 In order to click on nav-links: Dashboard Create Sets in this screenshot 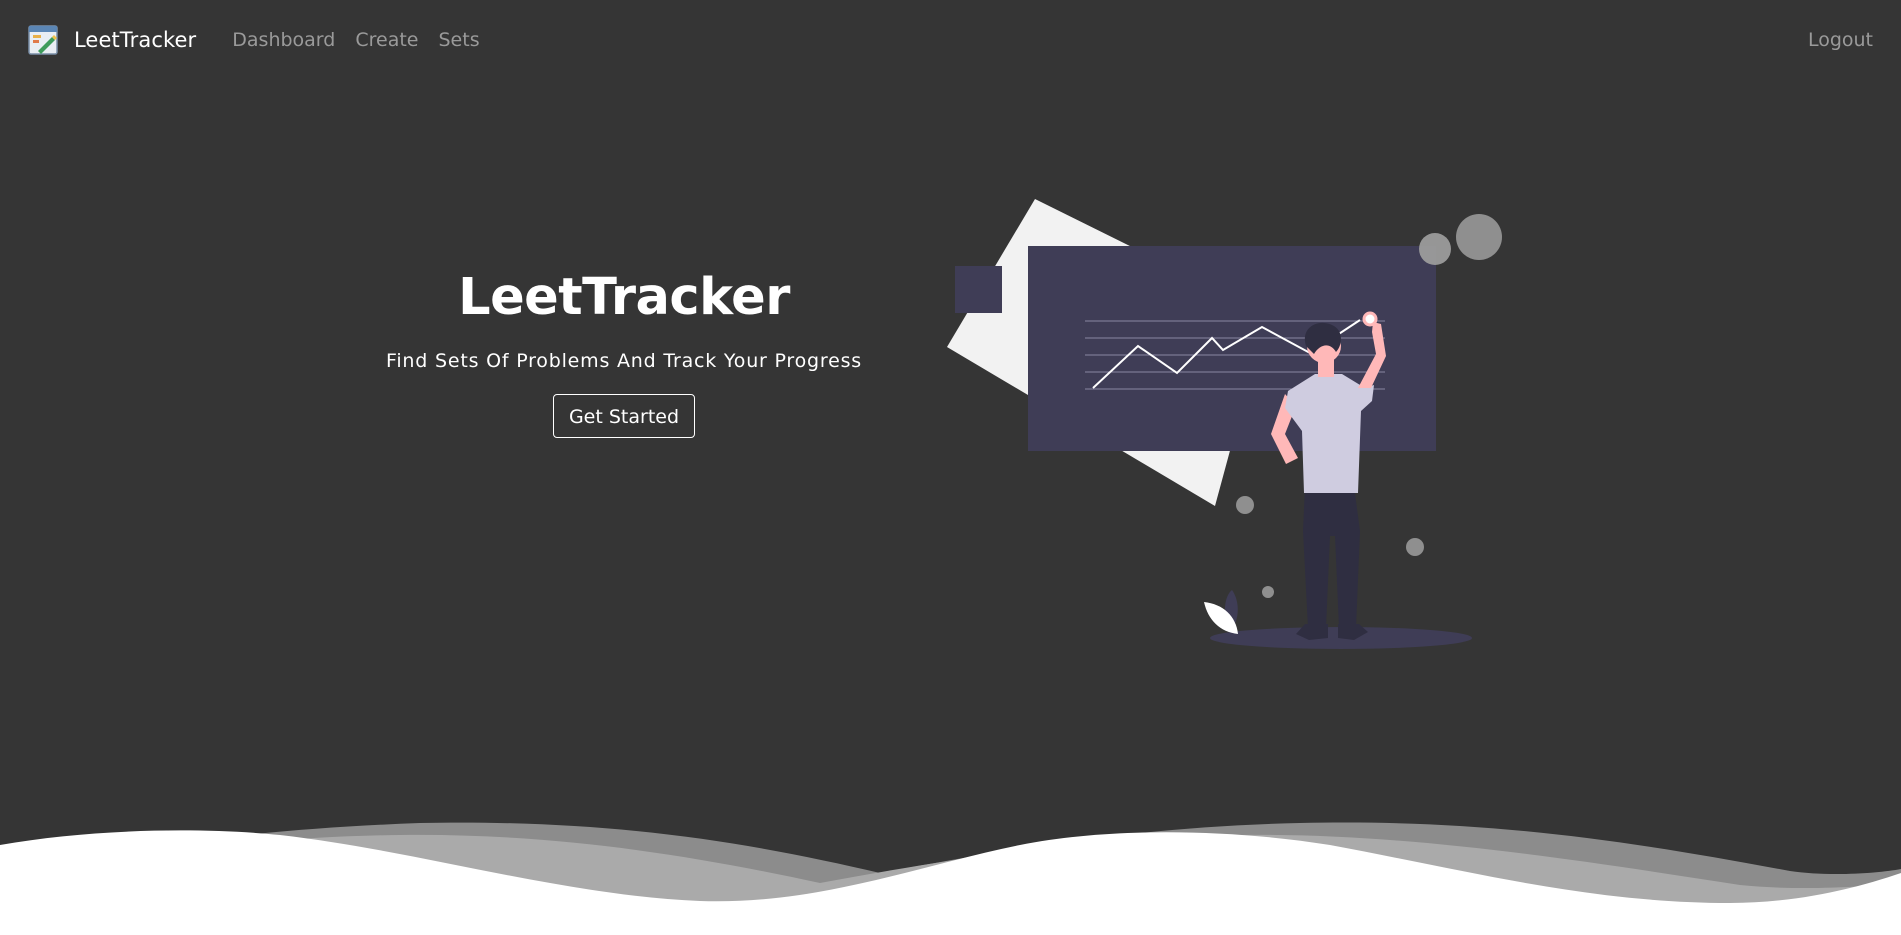, I will do `click(355, 40)`.